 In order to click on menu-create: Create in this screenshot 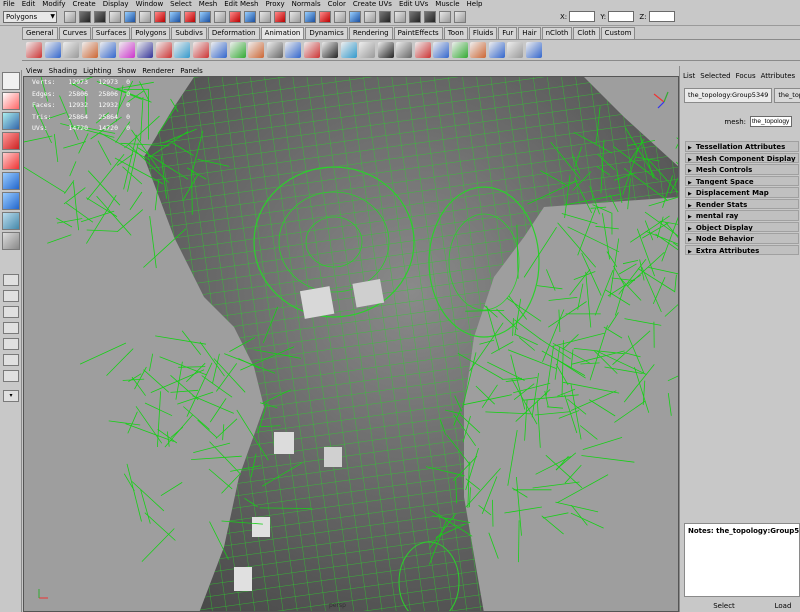, I will do `click(83, 4)`.